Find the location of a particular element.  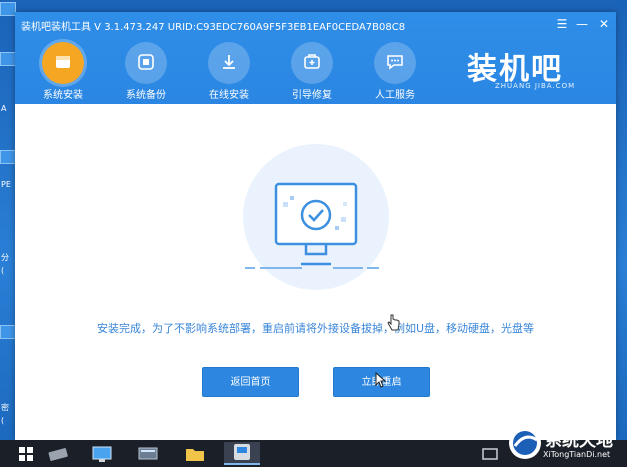

nav-label: 系统安装 is located at coordinates (63, 95).